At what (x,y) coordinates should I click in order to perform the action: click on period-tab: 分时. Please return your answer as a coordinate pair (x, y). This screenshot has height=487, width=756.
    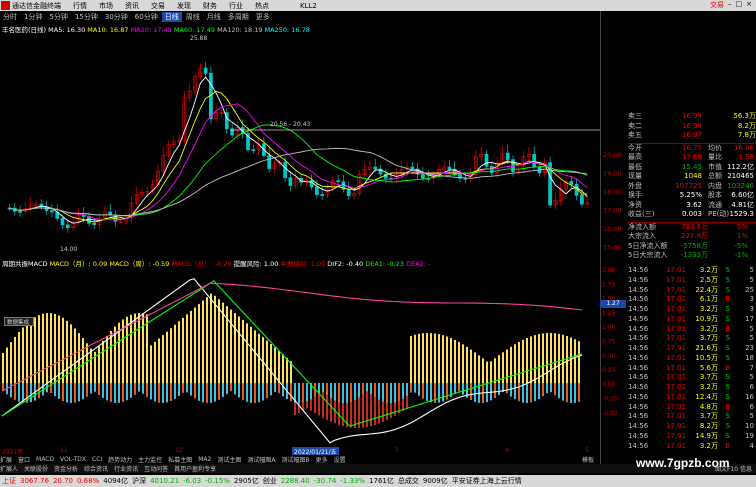
    Looking at the image, I should click on (10, 17).